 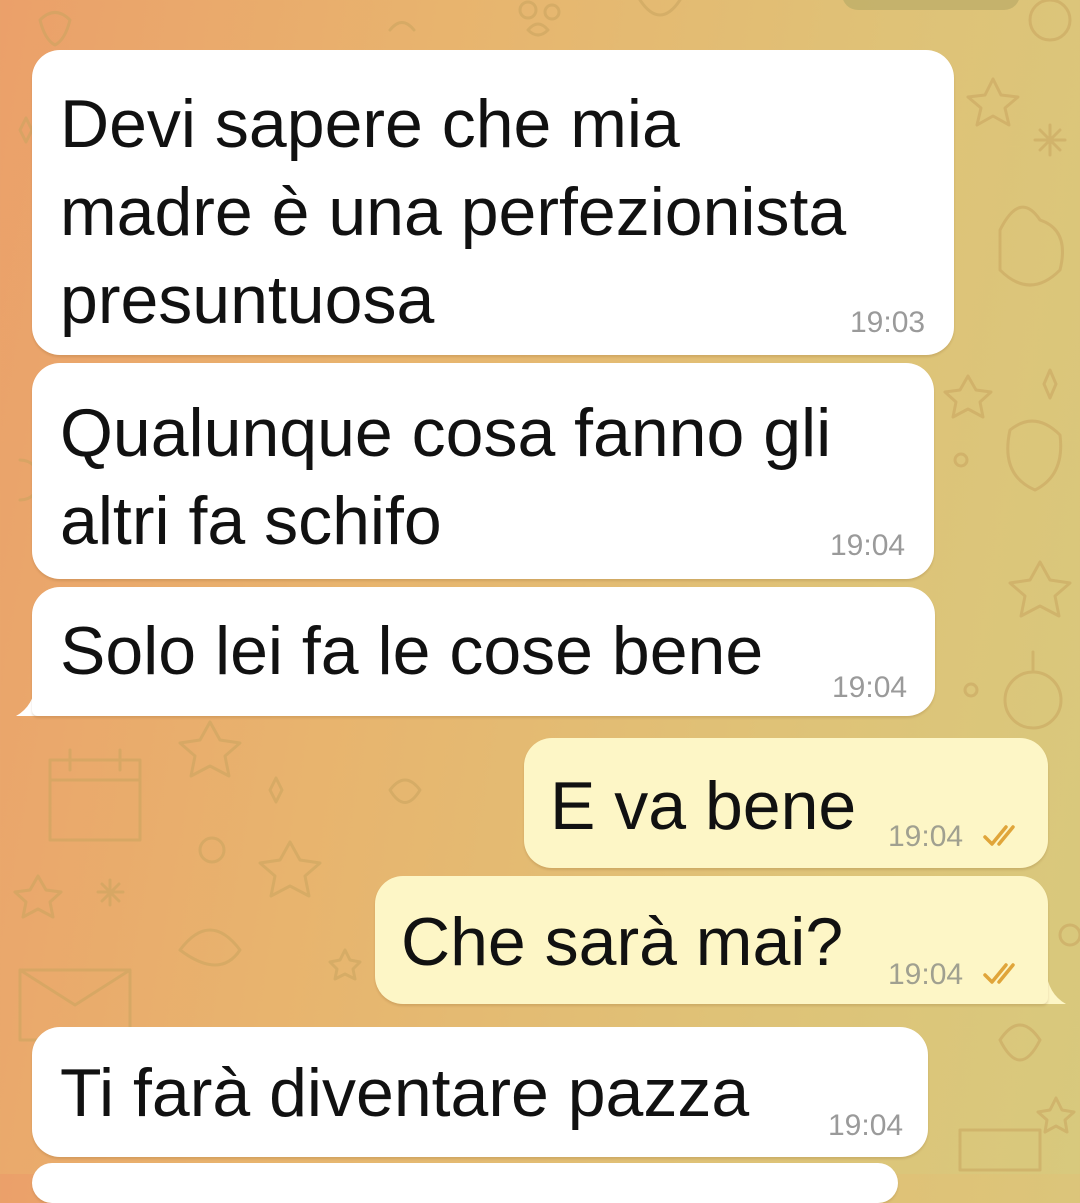 What do you see at coordinates (622, 942) in the screenshot?
I see `message-text-line: Che sarà mai?` at bounding box center [622, 942].